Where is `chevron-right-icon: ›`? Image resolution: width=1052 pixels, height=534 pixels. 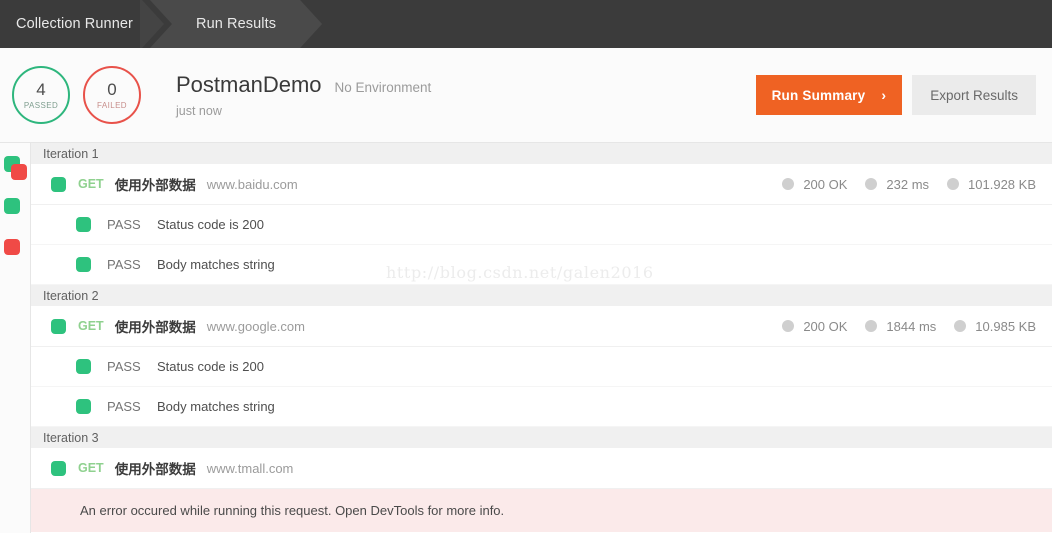
chevron-right-icon: › is located at coordinates (884, 95).